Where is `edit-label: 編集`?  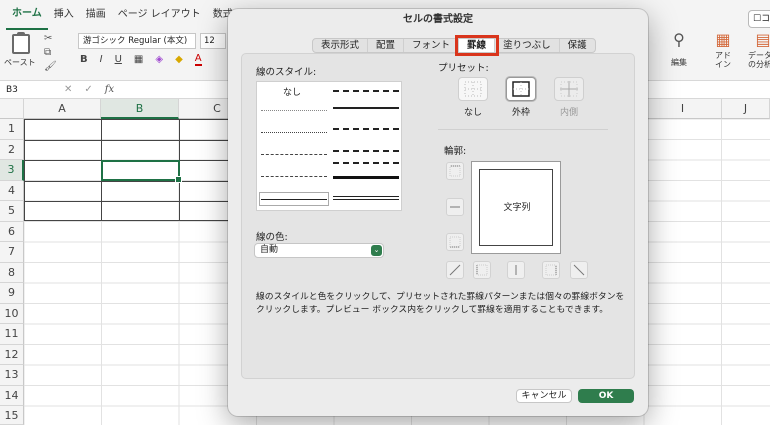 edit-label: 編集 is located at coordinates (679, 62).